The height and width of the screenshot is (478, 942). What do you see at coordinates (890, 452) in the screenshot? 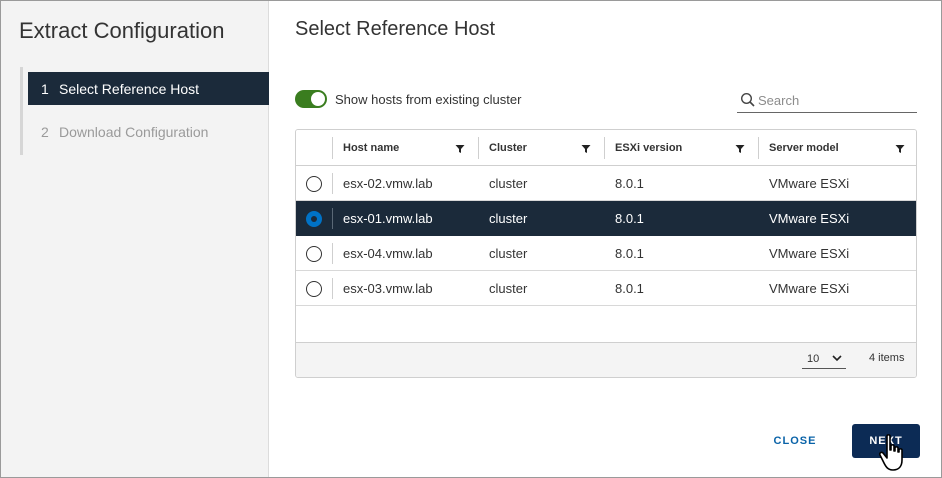
I see `hand-pointer-cursor-icon` at bounding box center [890, 452].